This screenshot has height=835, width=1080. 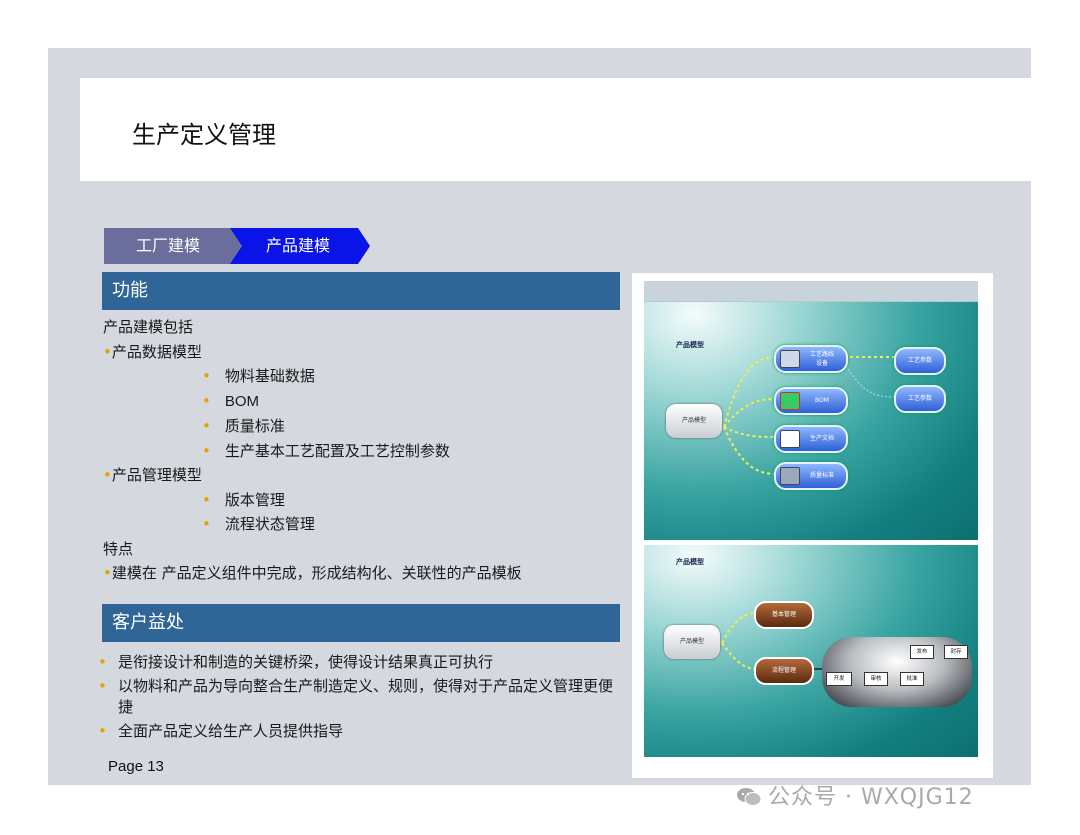 What do you see at coordinates (300, 246) in the screenshot?
I see `tab-product-modeling: 产品建模` at bounding box center [300, 246].